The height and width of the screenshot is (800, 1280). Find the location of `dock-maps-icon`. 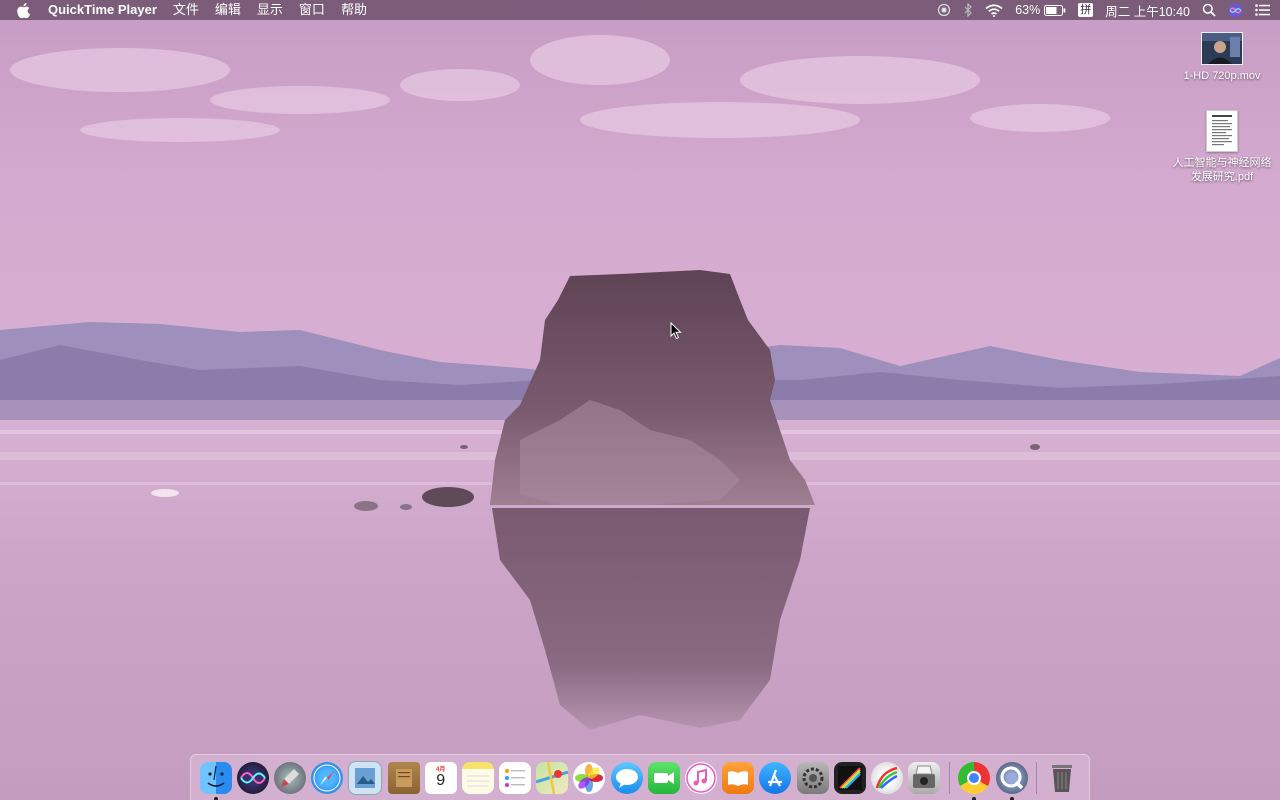

dock-maps-icon is located at coordinates (552, 777).